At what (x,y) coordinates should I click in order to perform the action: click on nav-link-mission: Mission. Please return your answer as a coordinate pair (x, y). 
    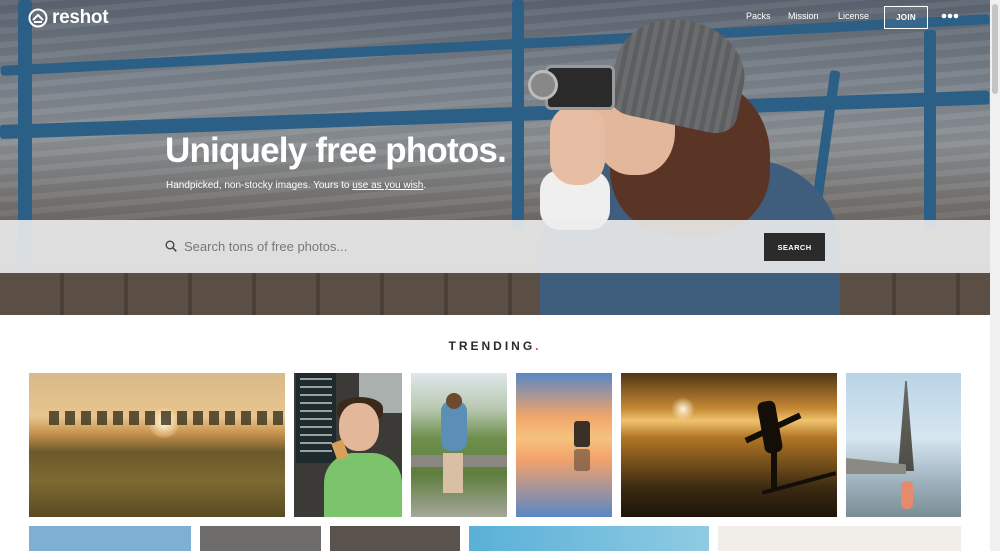
    Looking at the image, I should click on (803, 16).